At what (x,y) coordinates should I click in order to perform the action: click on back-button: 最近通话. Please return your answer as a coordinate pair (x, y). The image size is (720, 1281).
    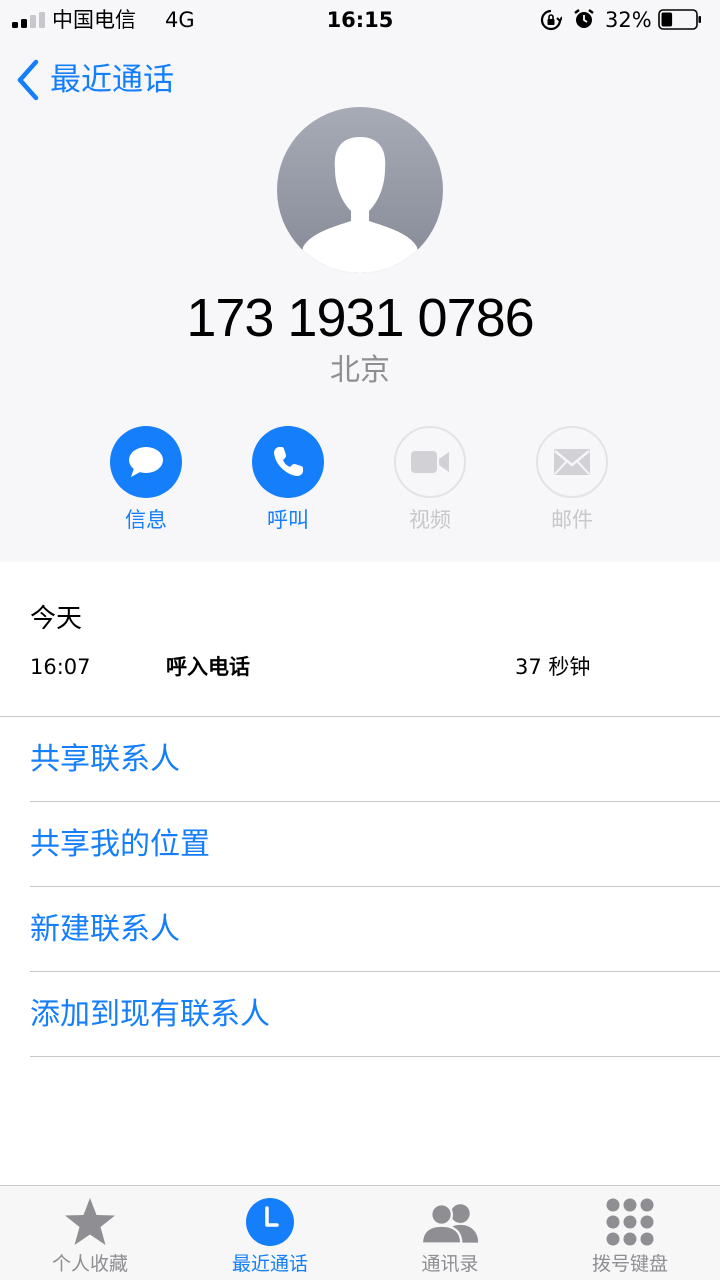
    Looking at the image, I should click on (95, 80).